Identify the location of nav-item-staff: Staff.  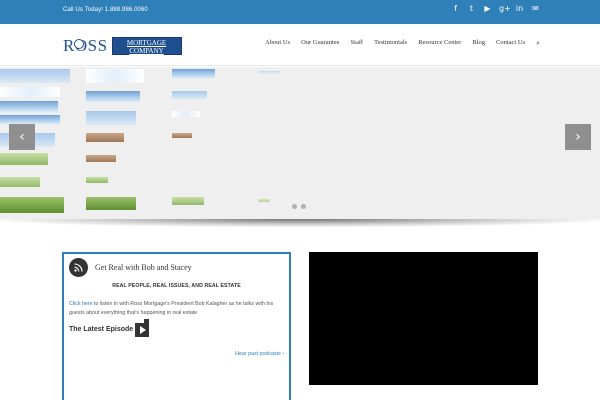
(357, 43).